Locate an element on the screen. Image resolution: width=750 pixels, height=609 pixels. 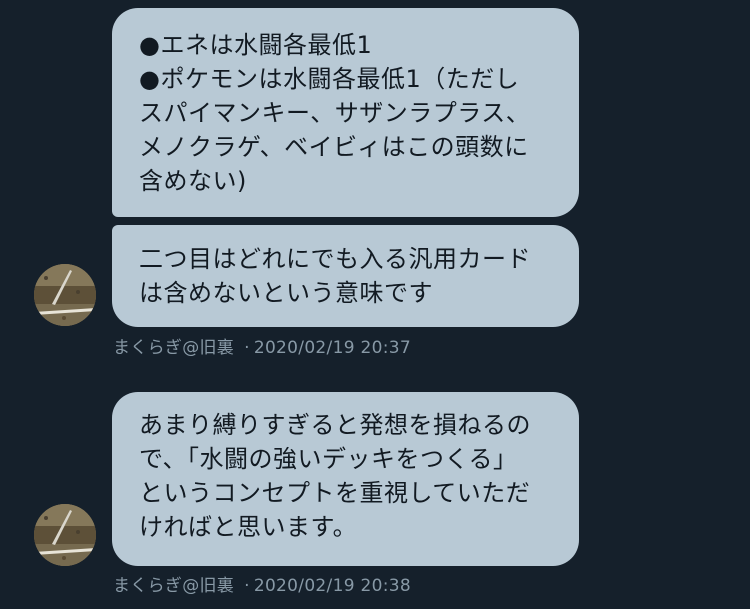
timestamp: 2020/02/19 20:37 is located at coordinates (332, 348).